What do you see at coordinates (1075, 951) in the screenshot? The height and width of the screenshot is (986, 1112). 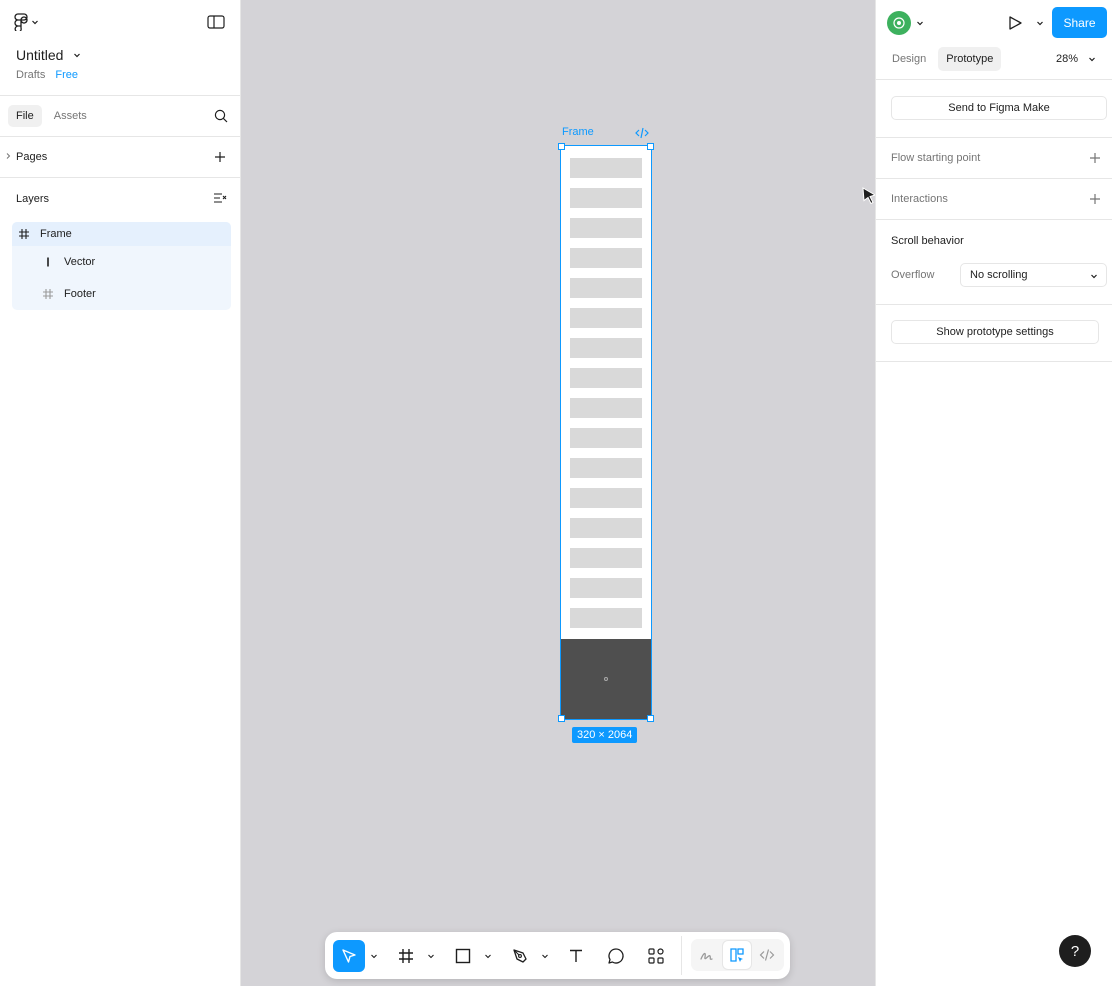 I see `help-button: ?` at bounding box center [1075, 951].